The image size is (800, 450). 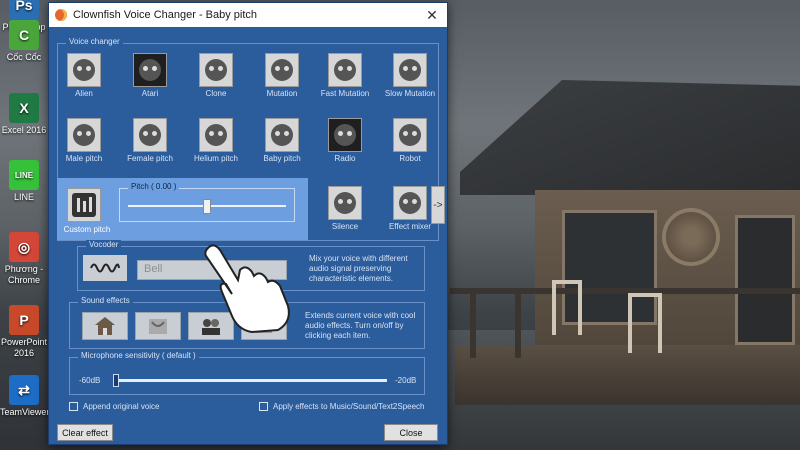 What do you see at coordinates (216, 93) in the screenshot?
I see `voice-button-label: Clone` at bounding box center [216, 93].